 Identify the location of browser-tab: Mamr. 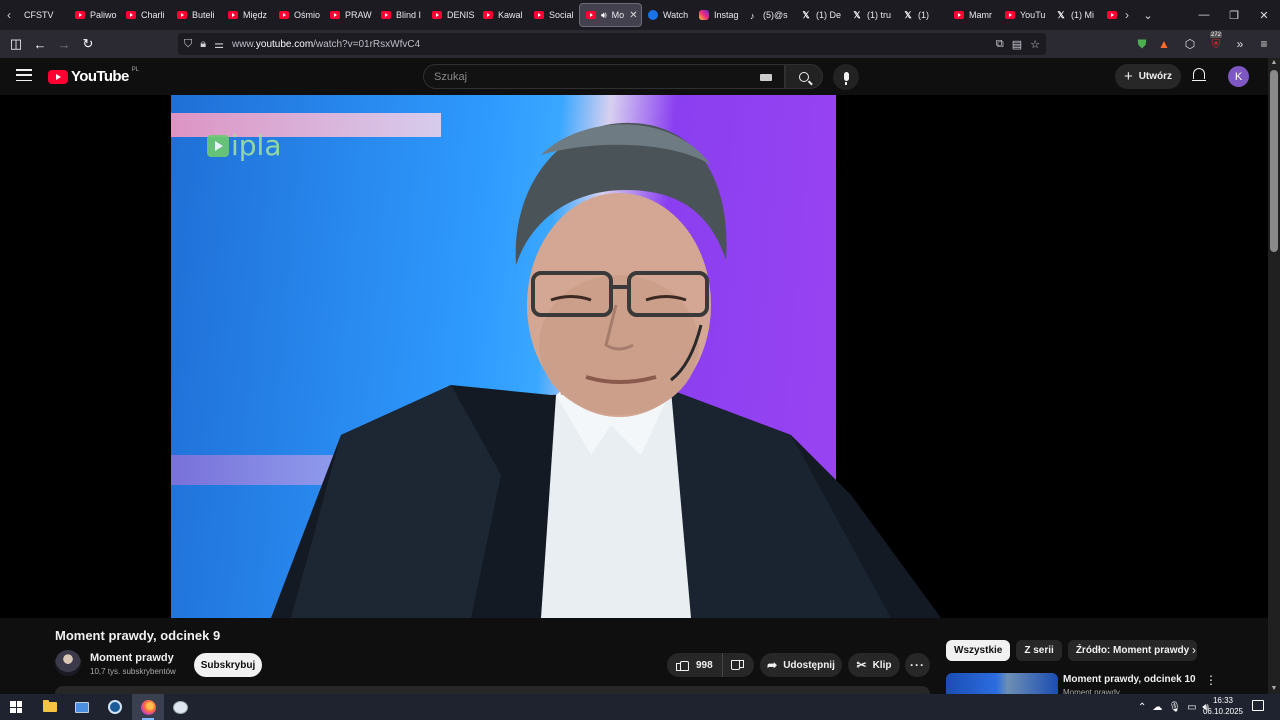
(973, 15).